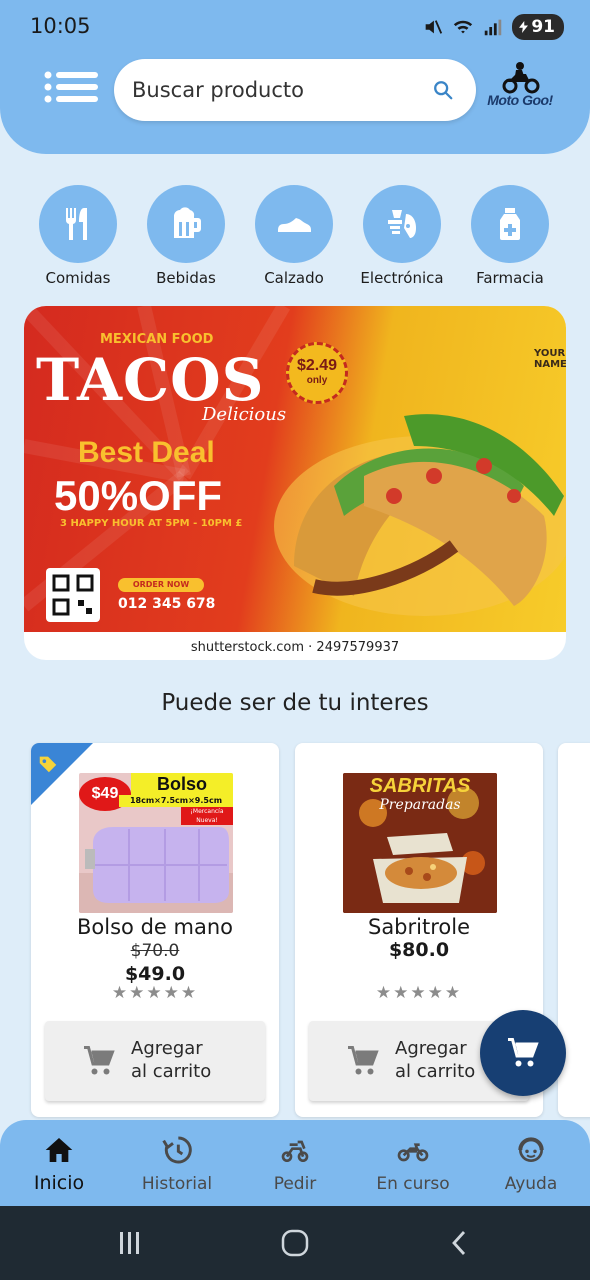 The width and height of the screenshot is (590, 1280). I want to click on motorcycle-rider-logo-icon, so click(521, 78).